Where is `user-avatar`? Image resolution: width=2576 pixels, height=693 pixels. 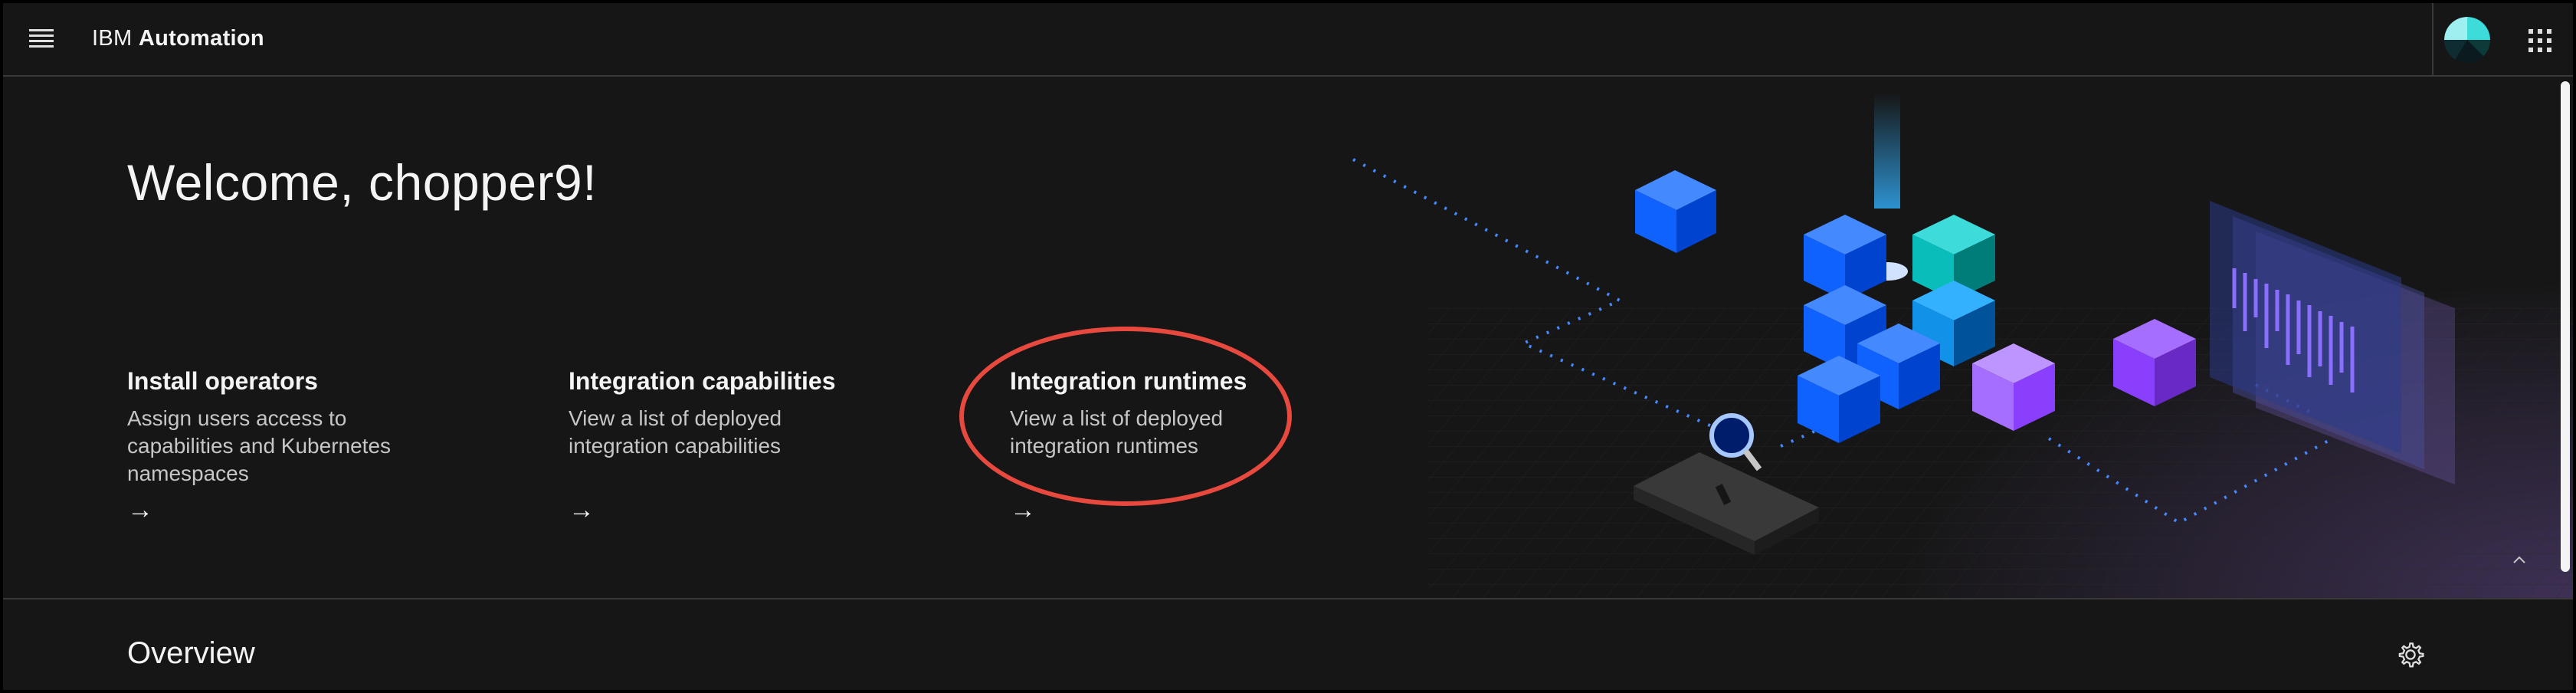 user-avatar is located at coordinates (2467, 40).